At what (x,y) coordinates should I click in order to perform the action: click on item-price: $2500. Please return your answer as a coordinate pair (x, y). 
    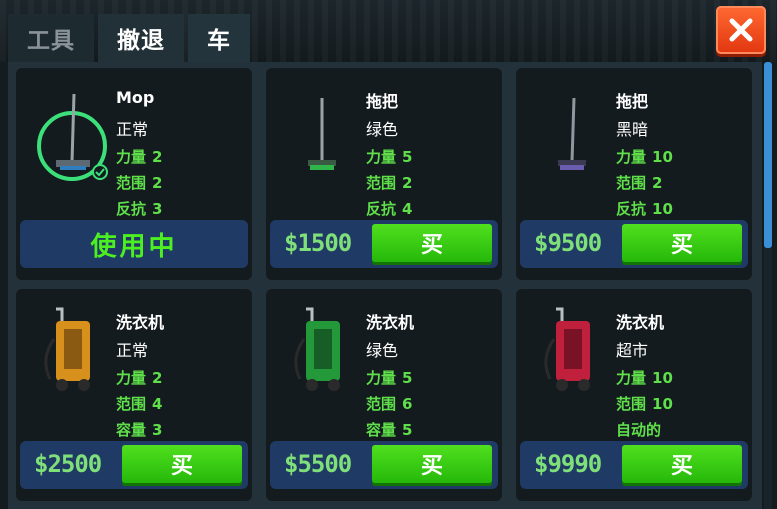
    Looking at the image, I should click on (68, 464).